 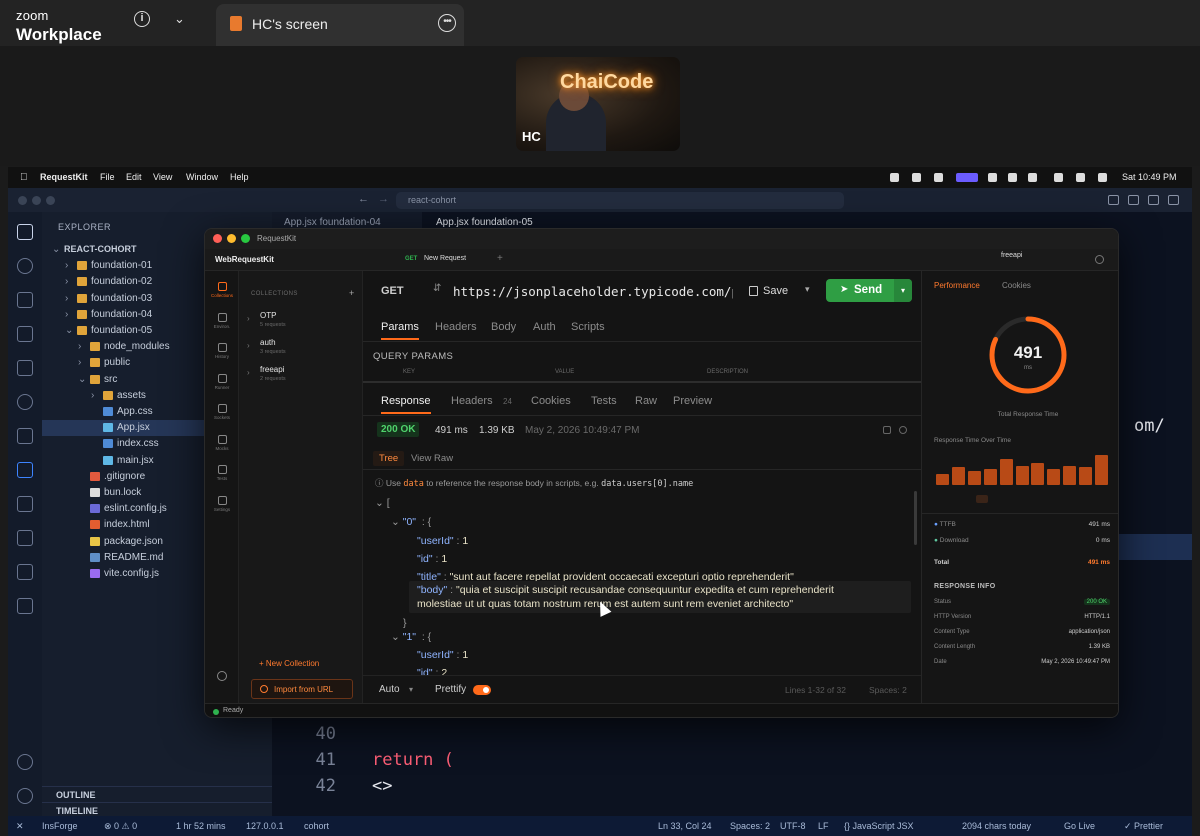 I want to click on bluetooth-icon, so click(x=1058, y=177).